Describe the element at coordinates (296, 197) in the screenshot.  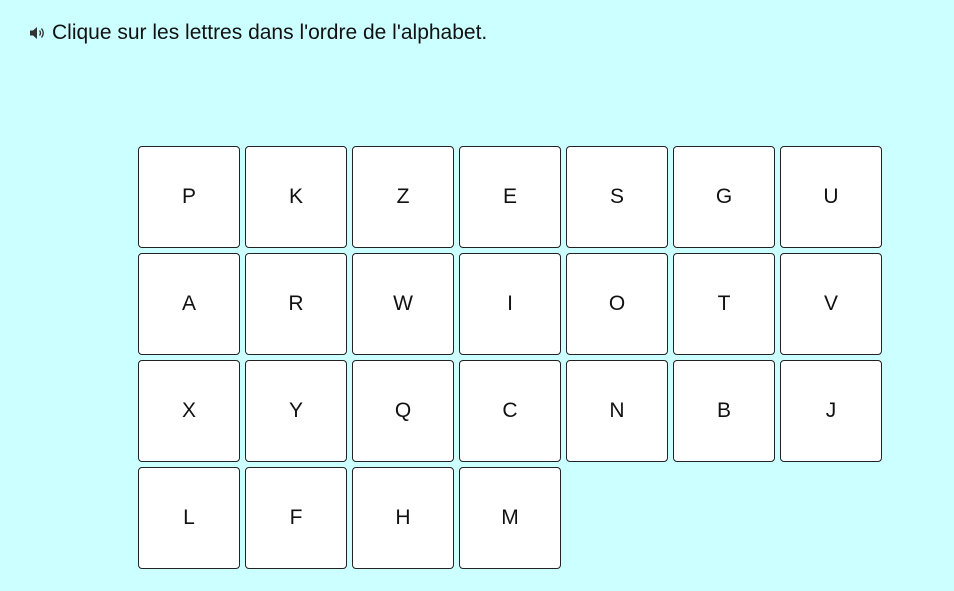
I see `letter-tile: K` at that location.